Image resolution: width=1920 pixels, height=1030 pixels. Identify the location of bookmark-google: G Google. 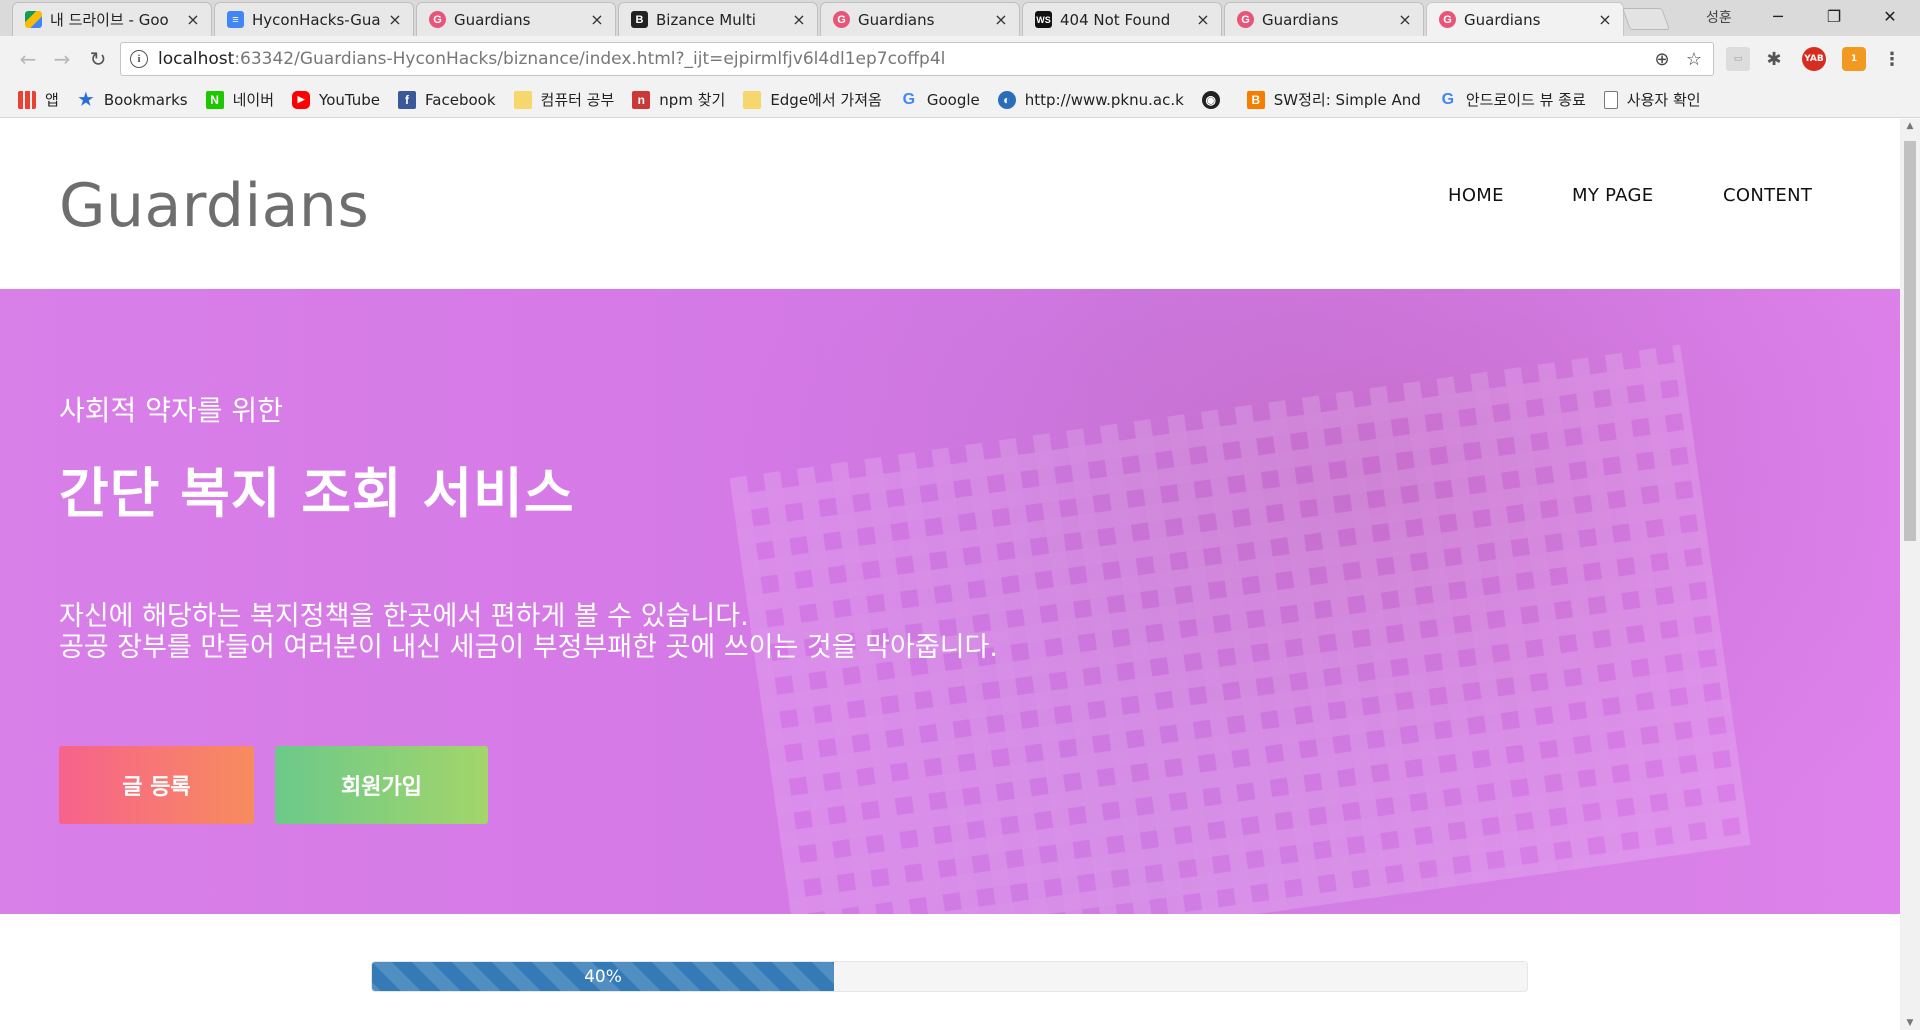
(940, 100).